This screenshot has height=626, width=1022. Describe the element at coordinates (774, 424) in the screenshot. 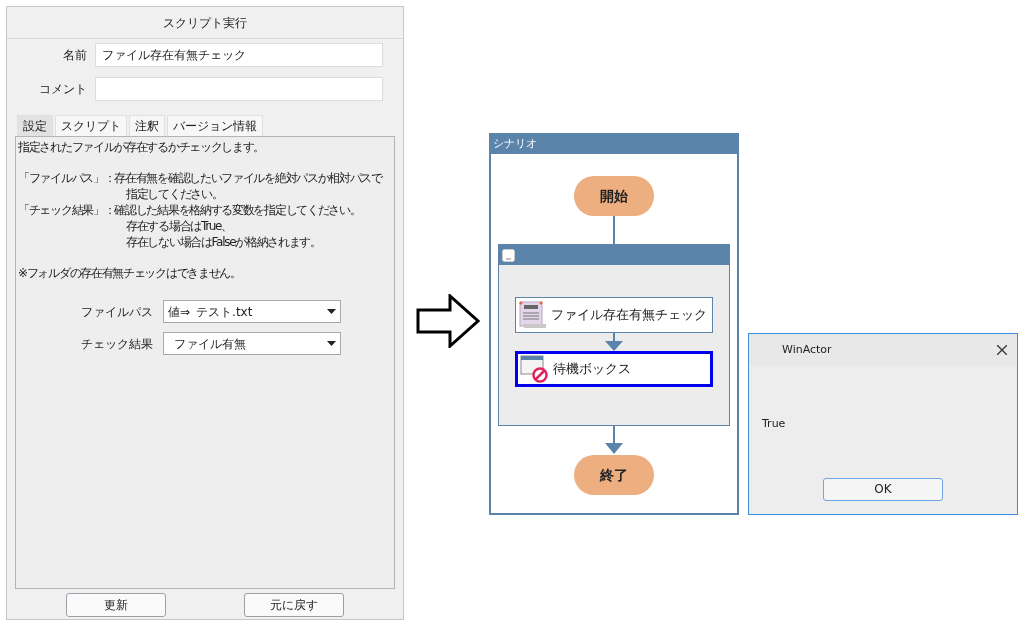

I see `dialog-message: True` at that location.